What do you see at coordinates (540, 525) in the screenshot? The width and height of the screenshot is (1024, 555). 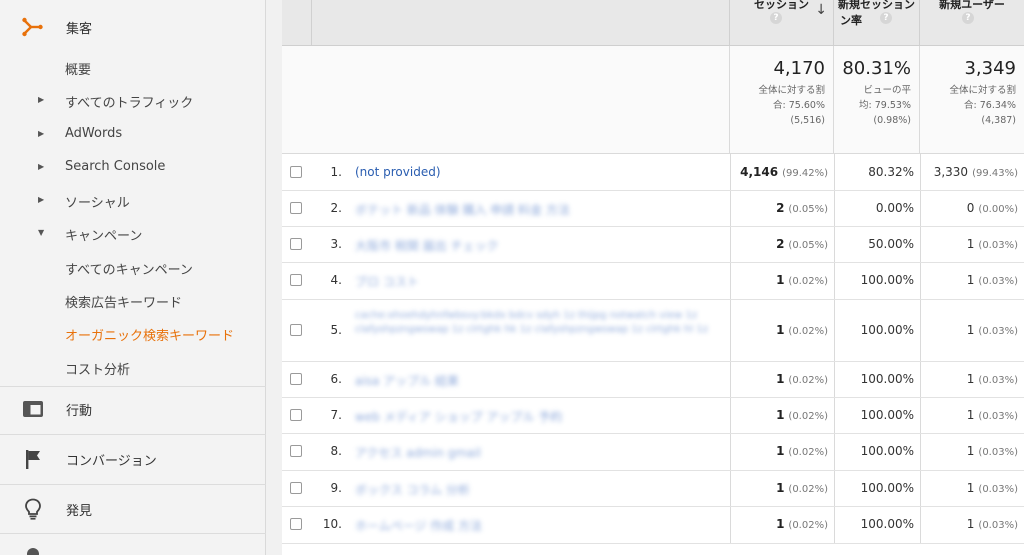 I see `keyword-link: ホームページ 作成 方法` at bounding box center [540, 525].